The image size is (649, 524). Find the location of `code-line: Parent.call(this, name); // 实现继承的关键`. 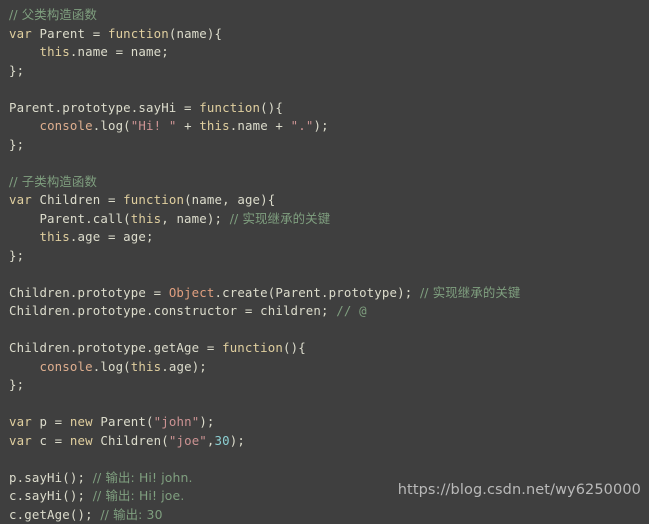

code-line: Parent.call(this, name); // 实现继承的关键 is located at coordinates (324, 219).